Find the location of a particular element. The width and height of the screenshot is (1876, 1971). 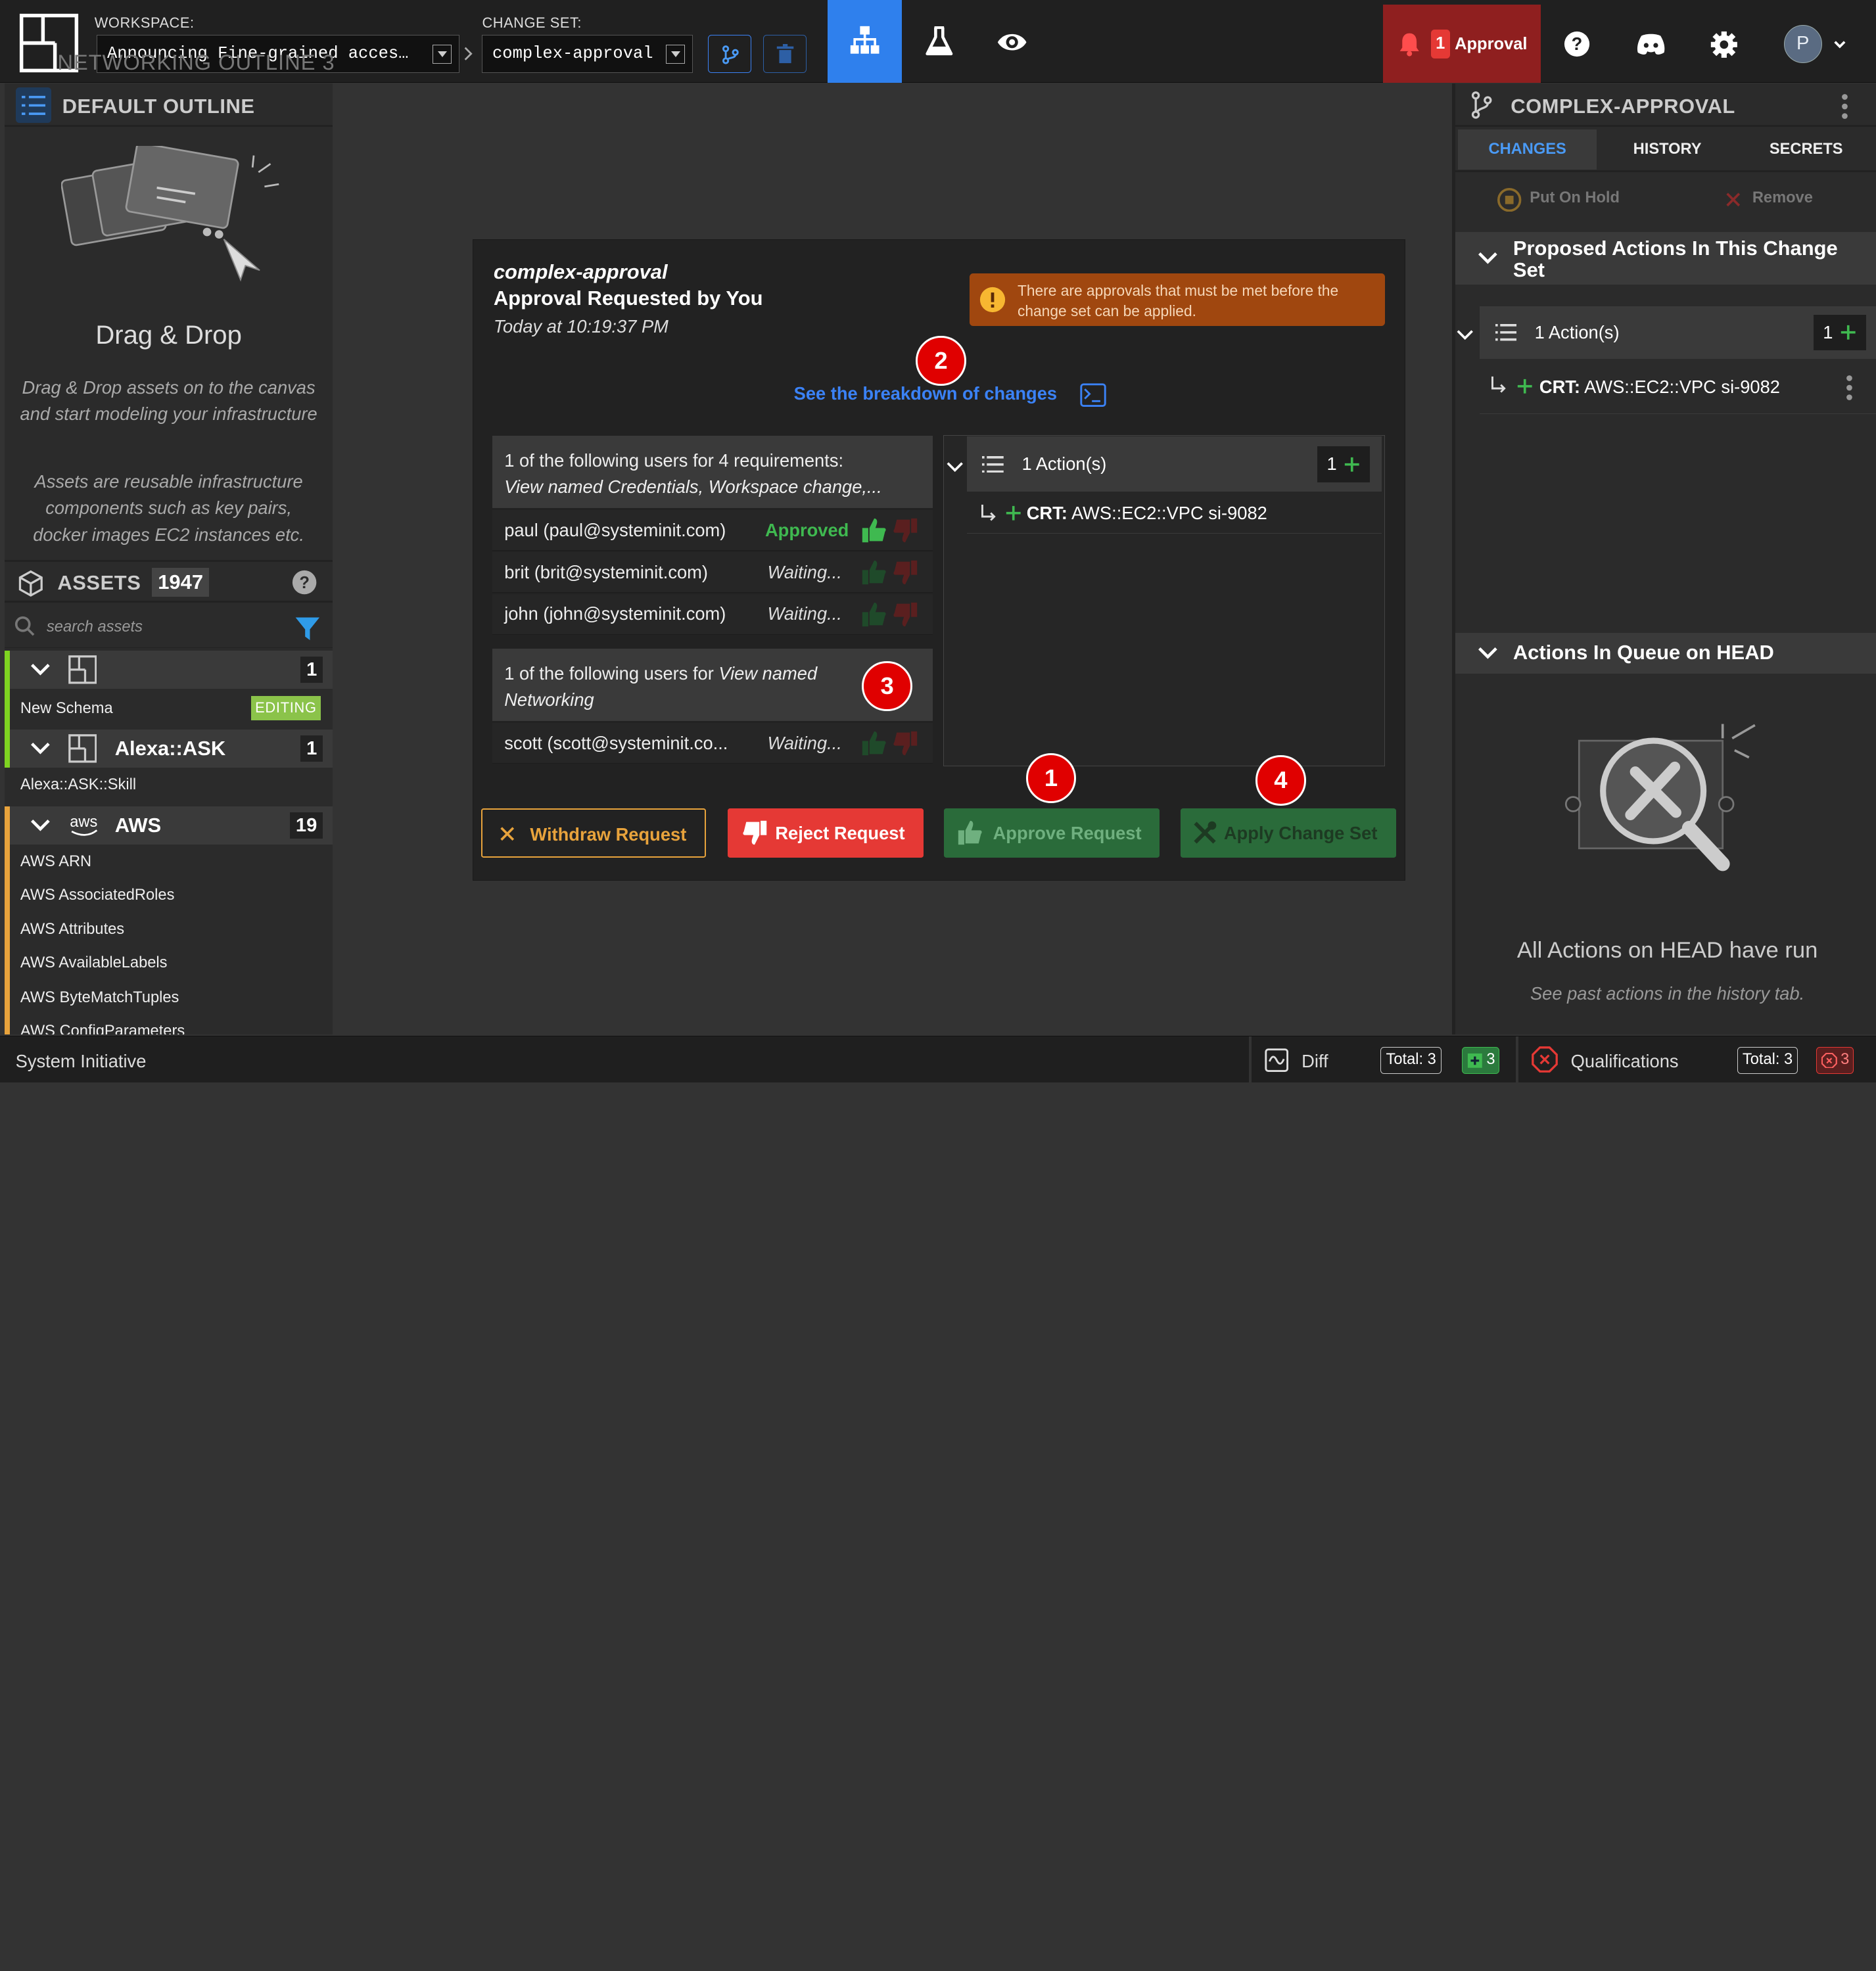

diff-label: Diff is located at coordinates (1314, 1061).